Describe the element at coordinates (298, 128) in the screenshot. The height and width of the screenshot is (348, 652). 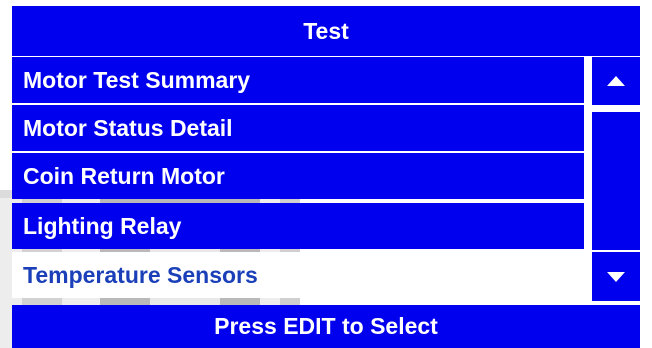
I see `menu-item-motor-status-detail: Motor Status Detail` at that location.